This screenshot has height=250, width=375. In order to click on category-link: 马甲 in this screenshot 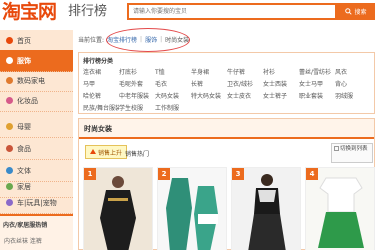, I will do `click(101, 83)`.